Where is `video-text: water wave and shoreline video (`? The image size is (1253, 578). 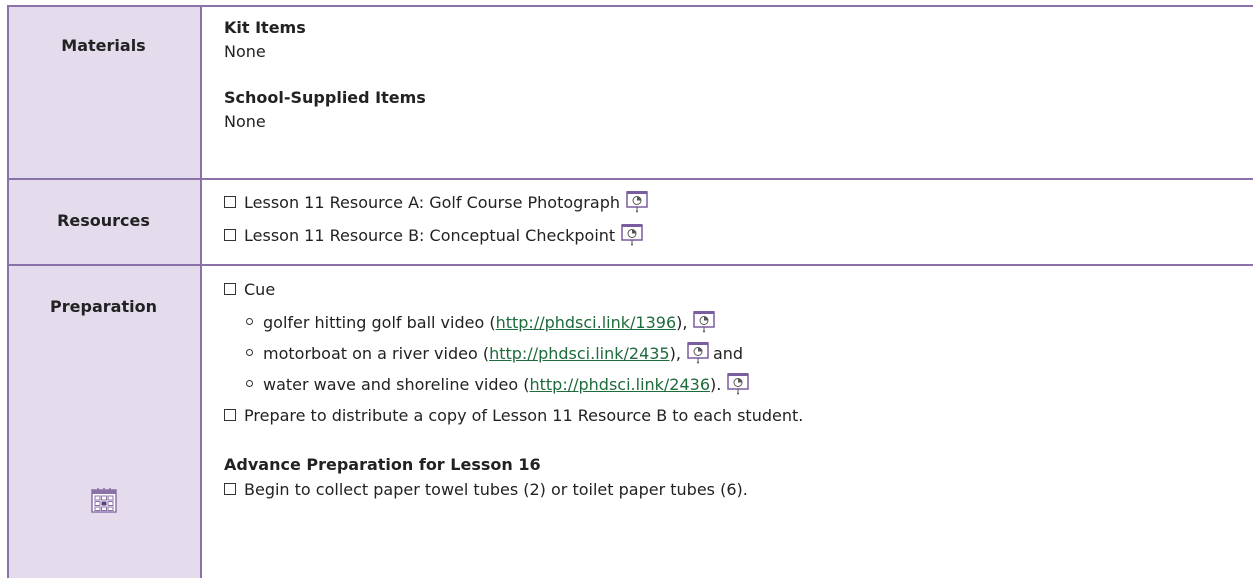 video-text: water wave and shoreline video ( is located at coordinates (396, 384).